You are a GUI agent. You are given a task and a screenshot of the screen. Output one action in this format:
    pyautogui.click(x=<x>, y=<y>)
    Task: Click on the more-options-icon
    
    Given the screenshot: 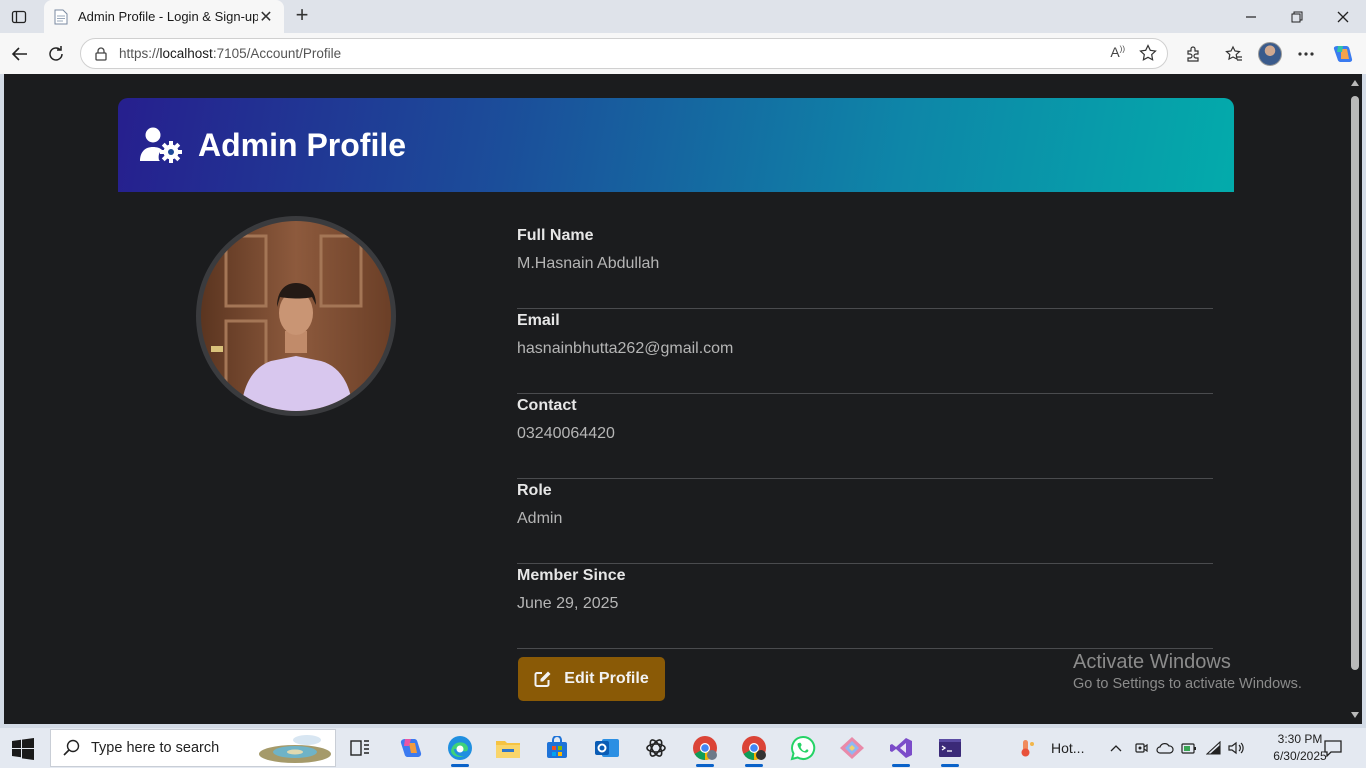 What is the action you would take?
    pyautogui.click(x=1306, y=54)
    